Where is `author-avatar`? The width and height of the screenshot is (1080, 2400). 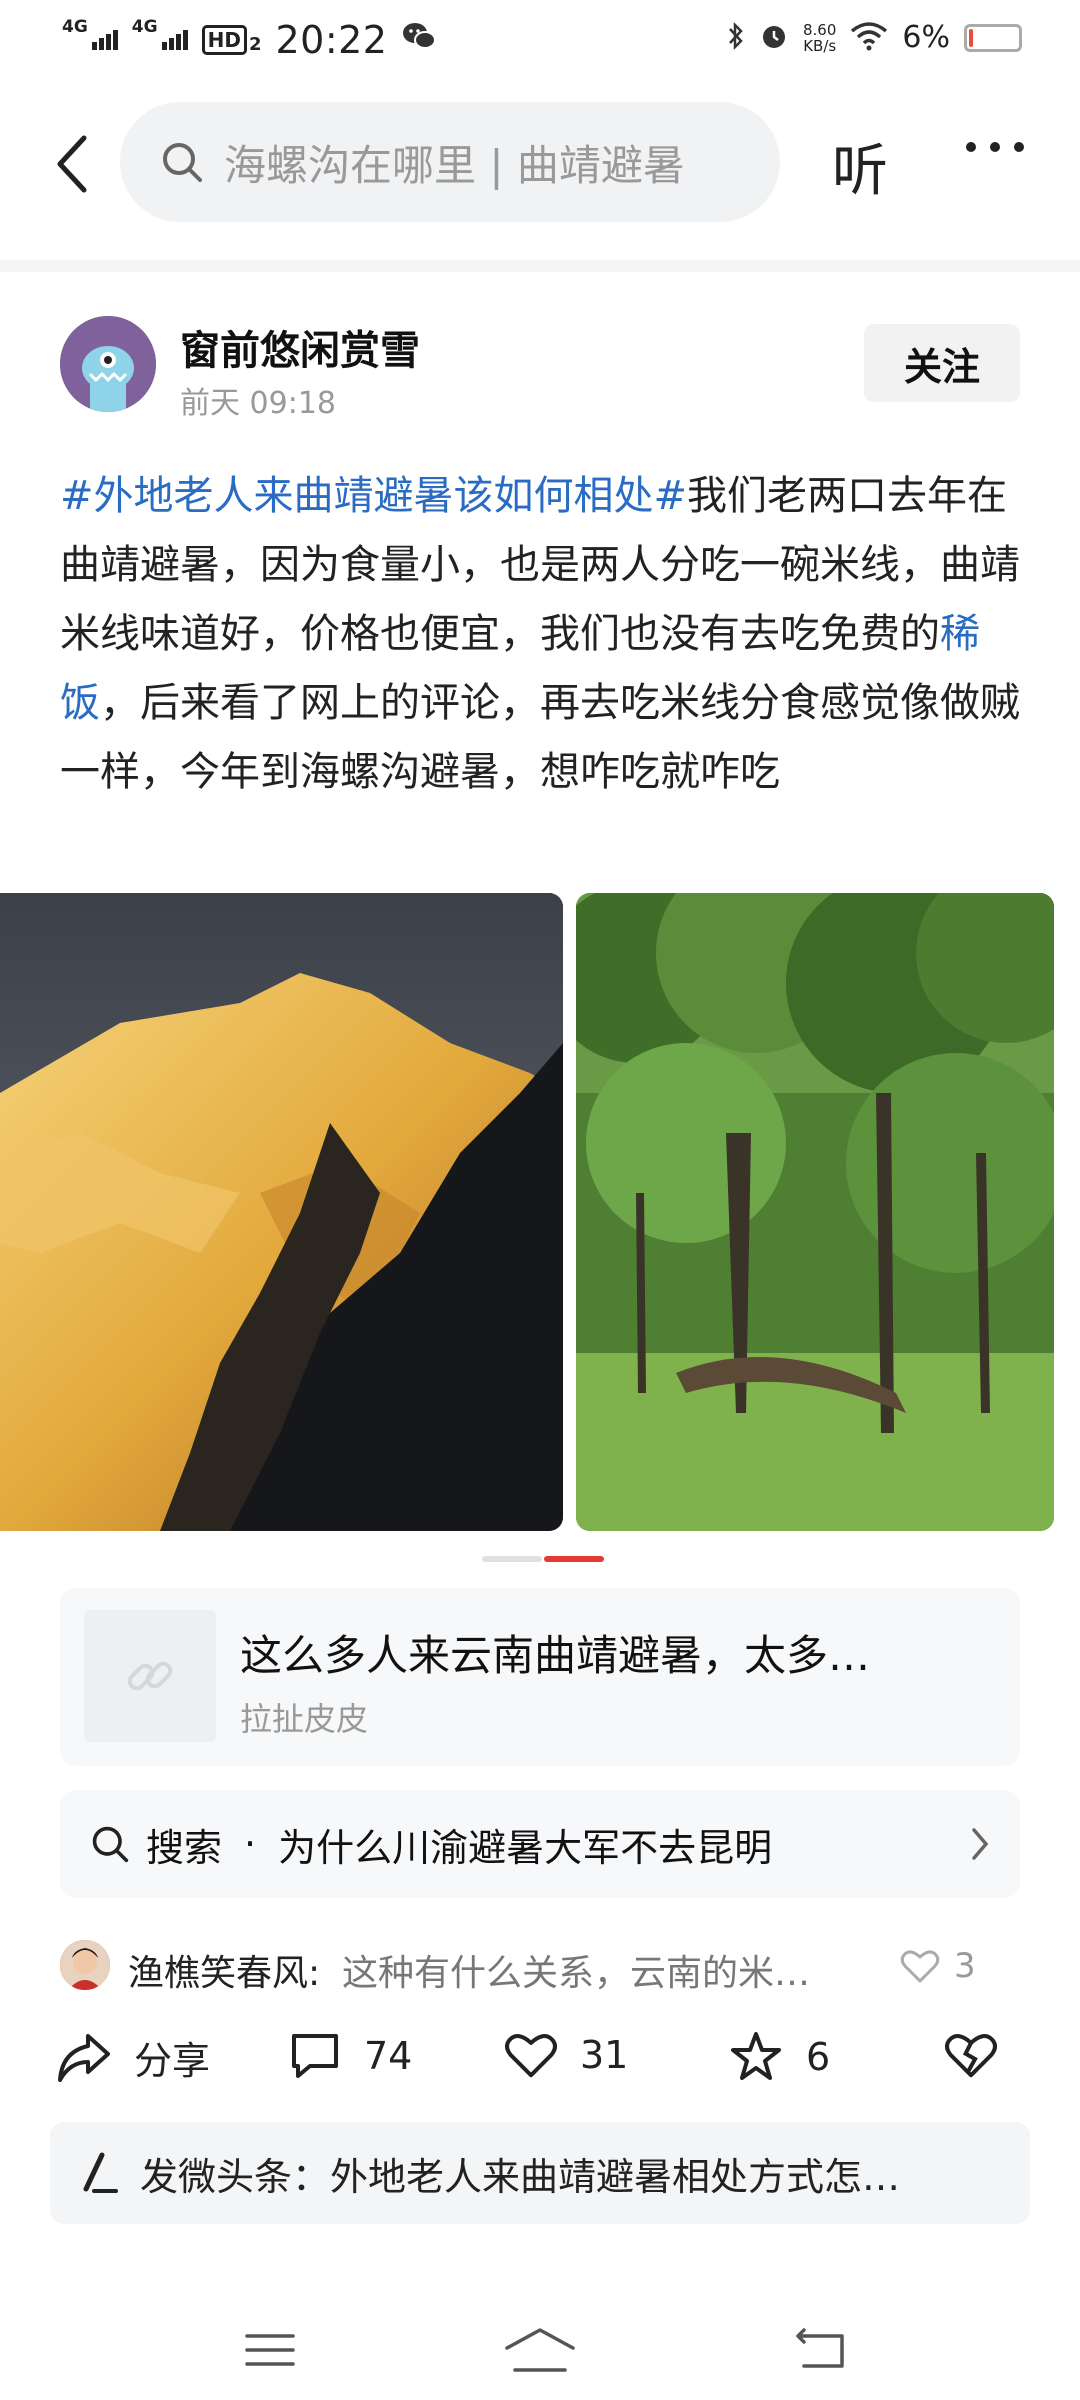 author-avatar is located at coordinates (108, 364).